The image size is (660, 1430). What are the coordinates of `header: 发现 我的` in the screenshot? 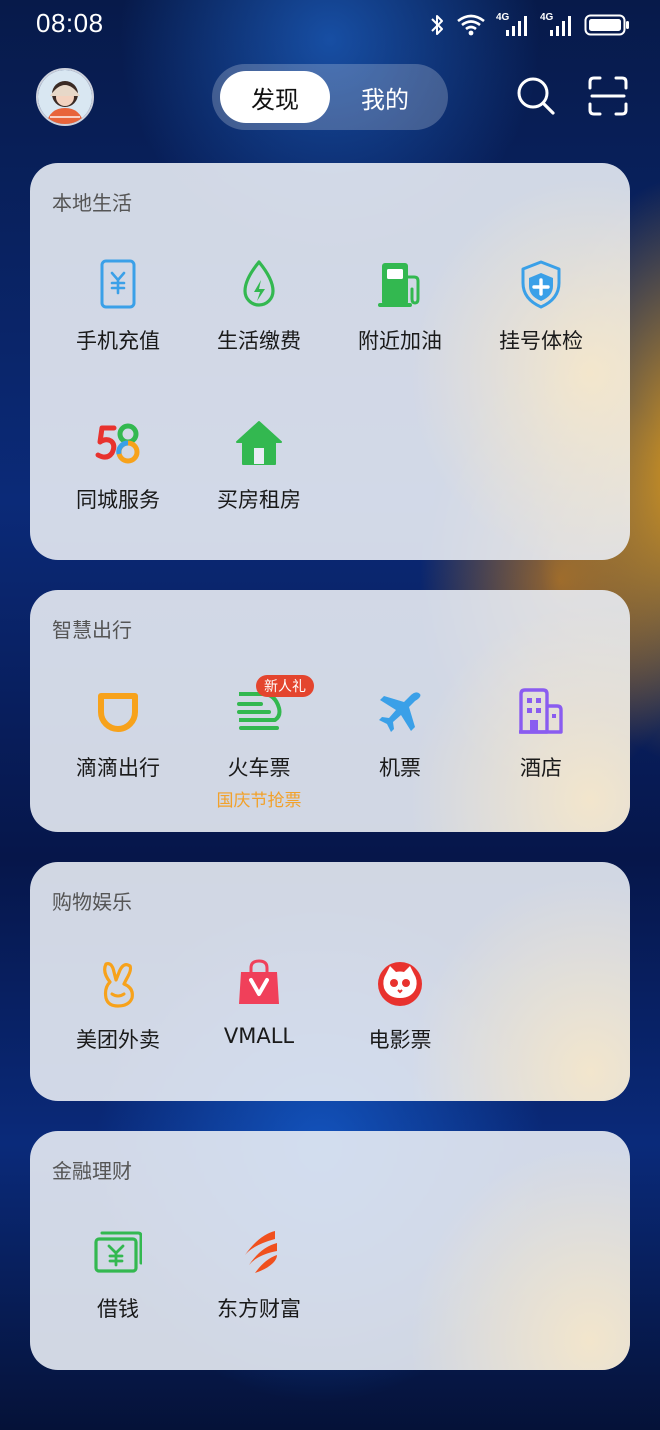 It's located at (330, 98).